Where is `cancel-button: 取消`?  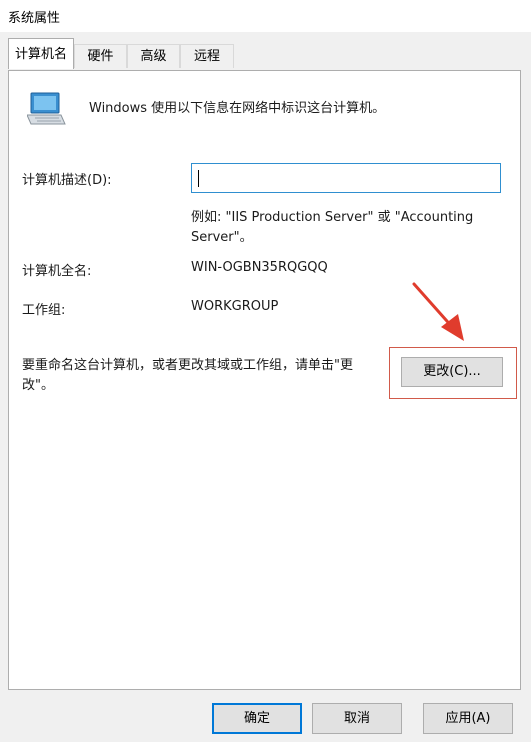
cancel-button: 取消 is located at coordinates (357, 718).